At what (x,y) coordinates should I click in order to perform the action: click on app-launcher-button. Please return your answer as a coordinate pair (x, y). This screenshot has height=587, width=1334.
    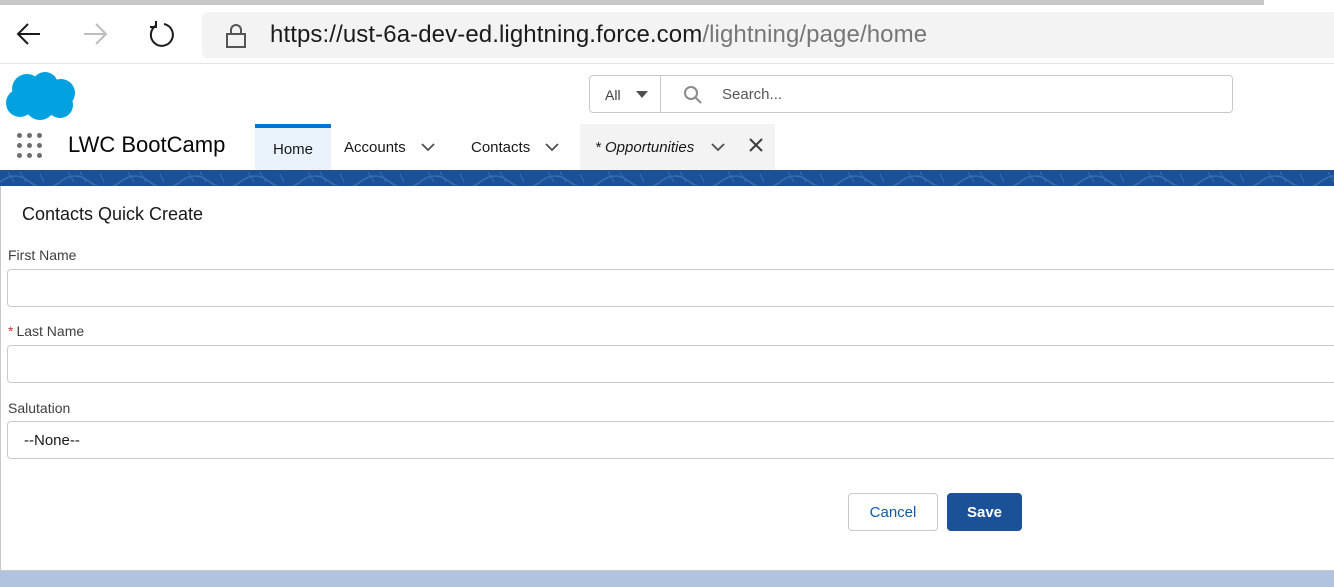
    Looking at the image, I should click on (30, 146).